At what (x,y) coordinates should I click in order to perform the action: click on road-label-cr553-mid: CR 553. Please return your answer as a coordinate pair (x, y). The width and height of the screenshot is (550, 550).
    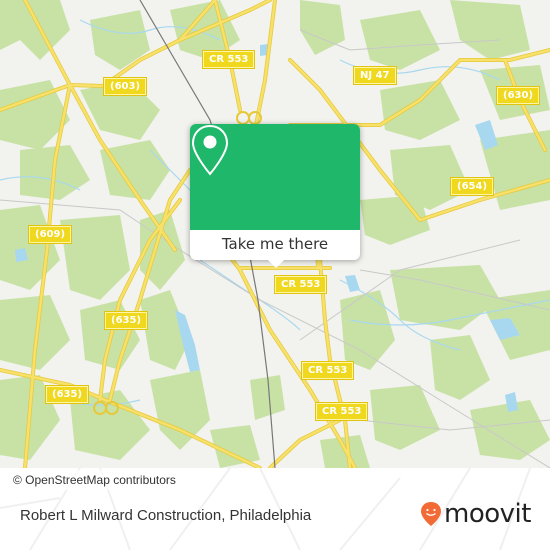
    Looking at the image, I should click on (328, 370).